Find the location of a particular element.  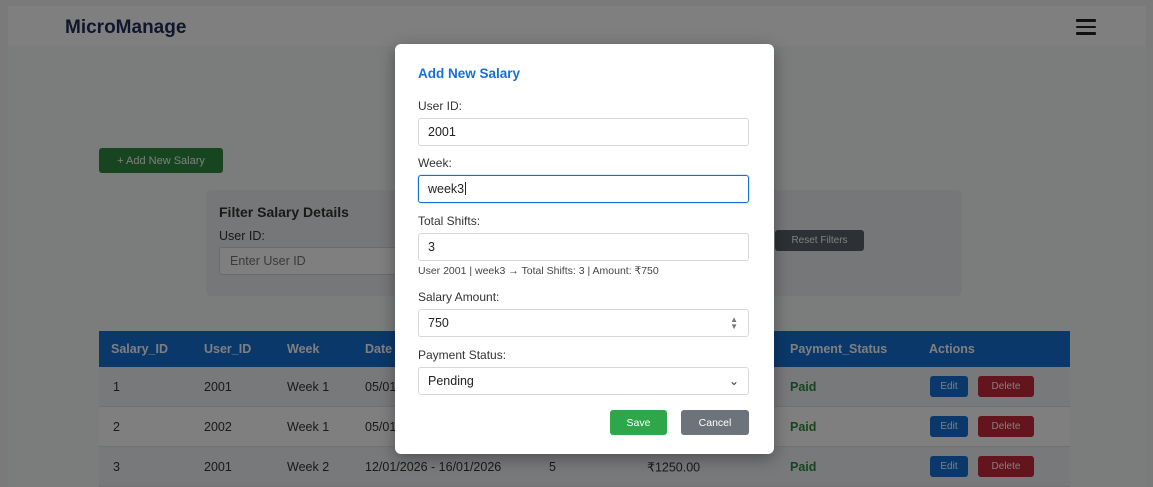

week-field: week3 is located at coordinates (583, 189).